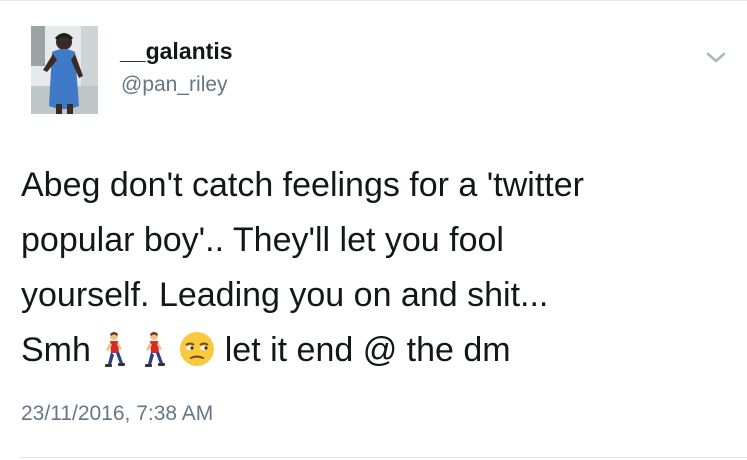 This screenshot has height=460, width=747. Describe the element at coordinates (197, 356) in the screenshot. I see `unamused-face-emoji` at that location.